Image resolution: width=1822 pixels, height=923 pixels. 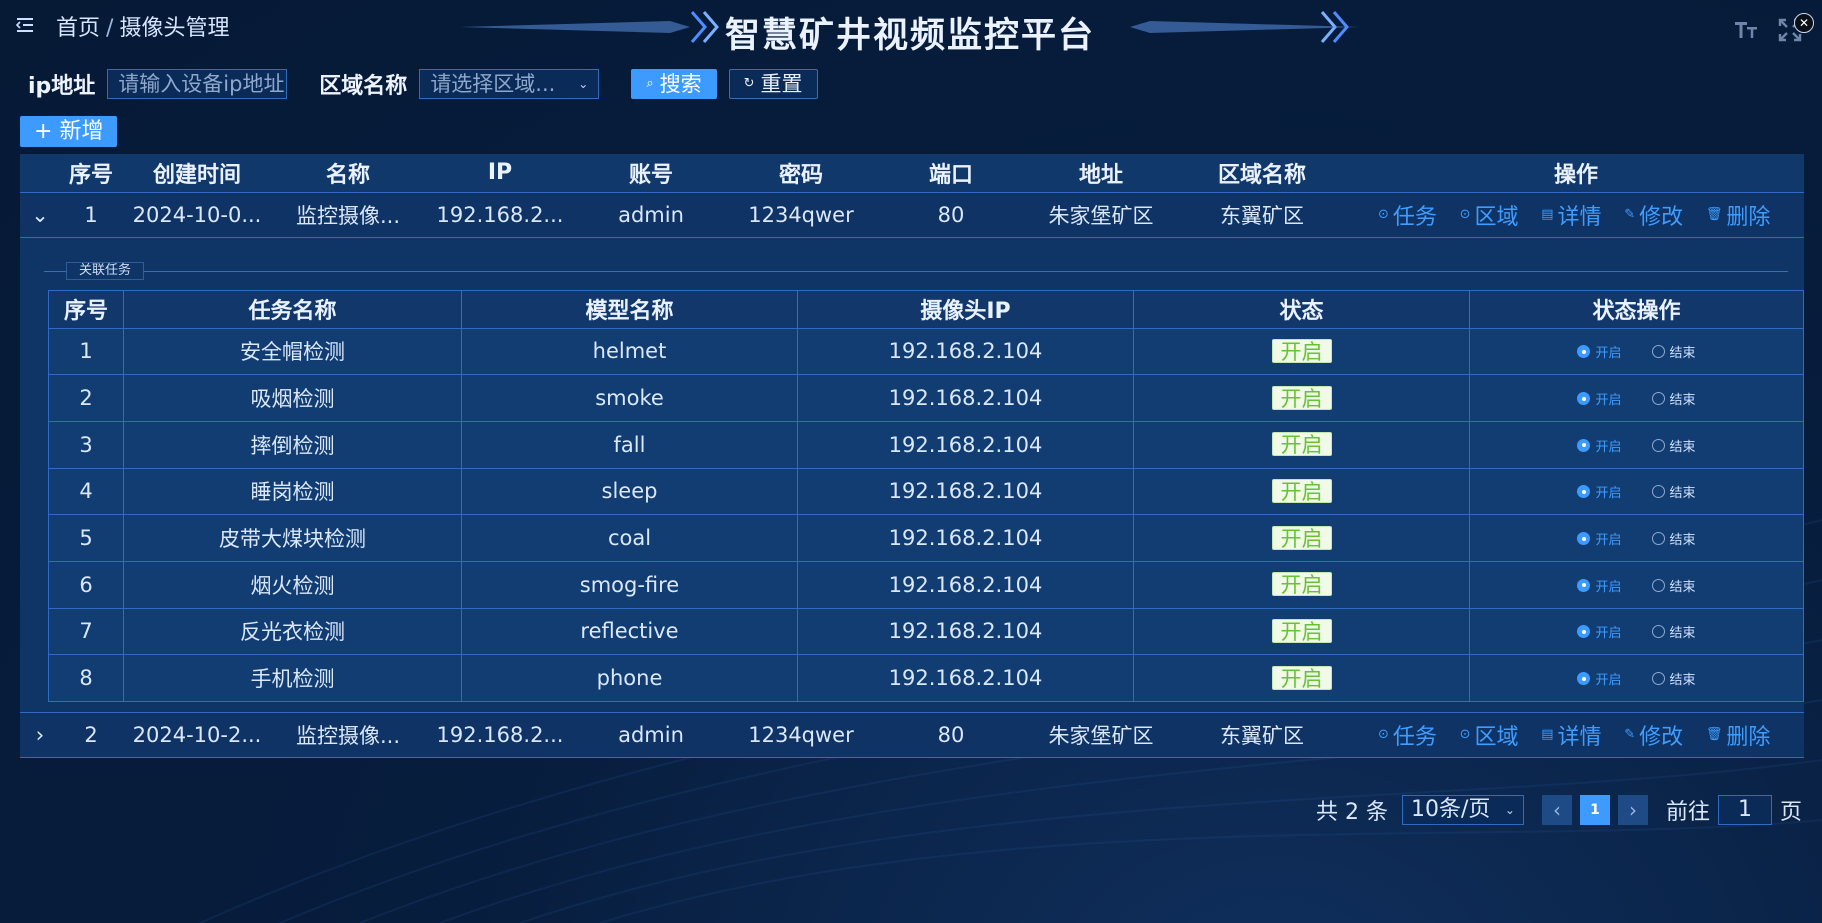 I want to click on related-task-name: 睡岗检测, so click(x=292, y=491).